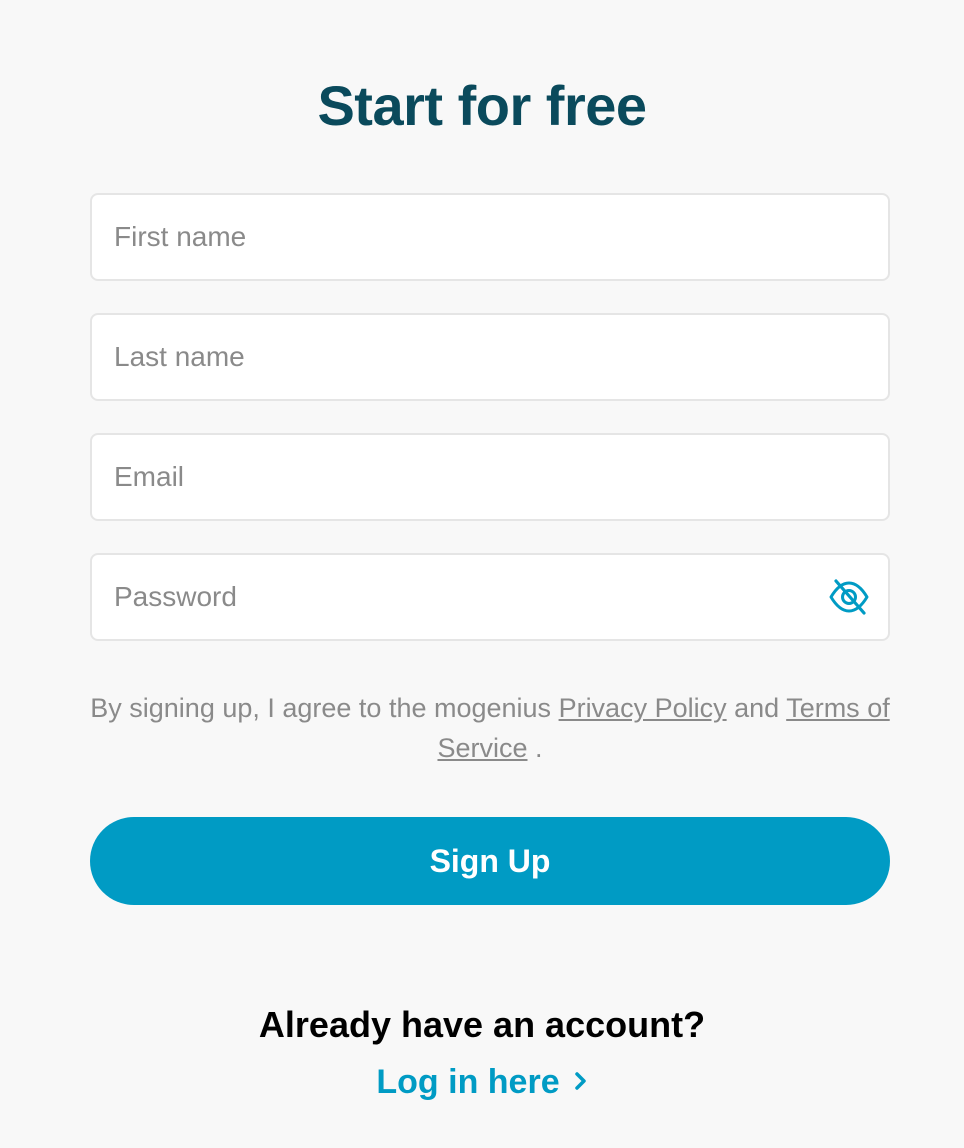 The height and width of the screenshot is (1148, 964). What do you see at coordinates (482, 1024) in the screenshot?
I see `account-question: Already have an account?` at bounding box center [482, 1024].